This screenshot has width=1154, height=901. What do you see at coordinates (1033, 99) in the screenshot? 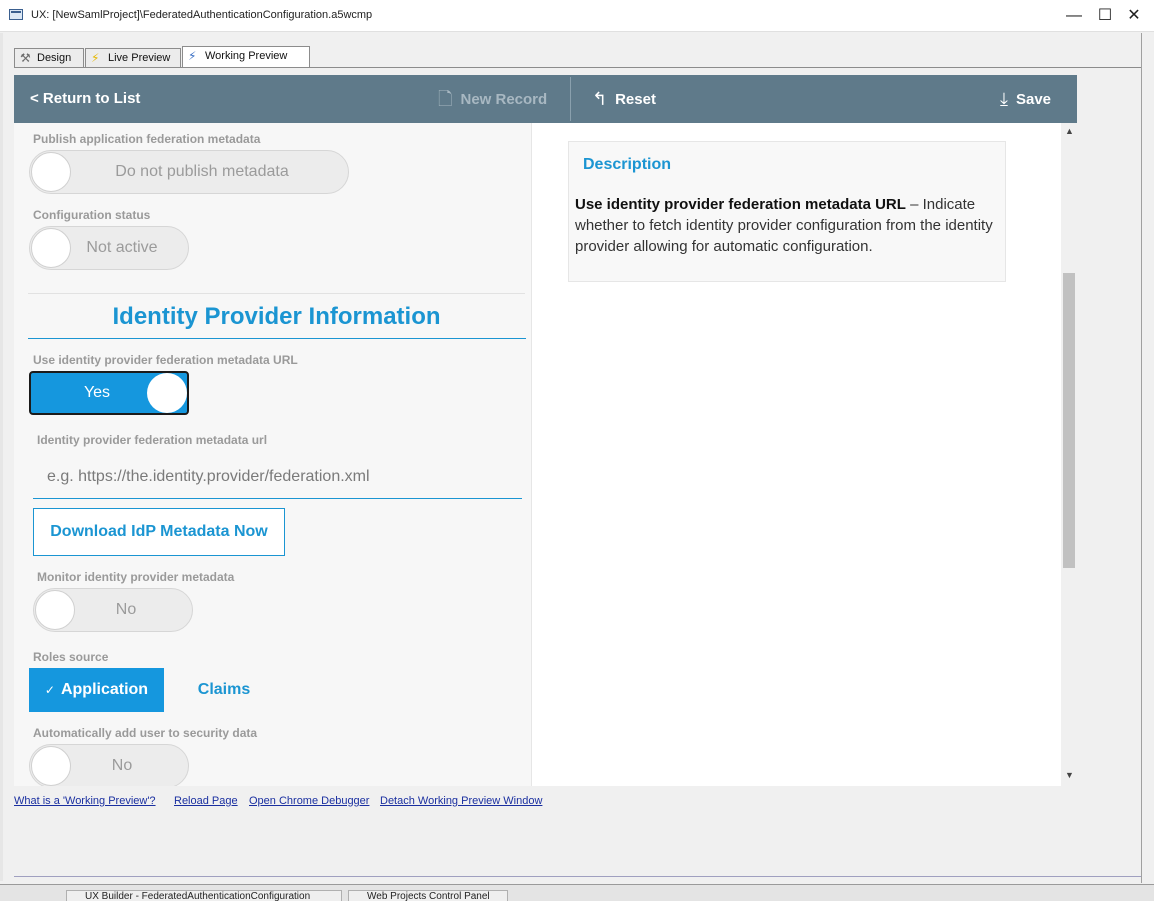
I see `save-label: Save` at bounding box center [1033, 99].